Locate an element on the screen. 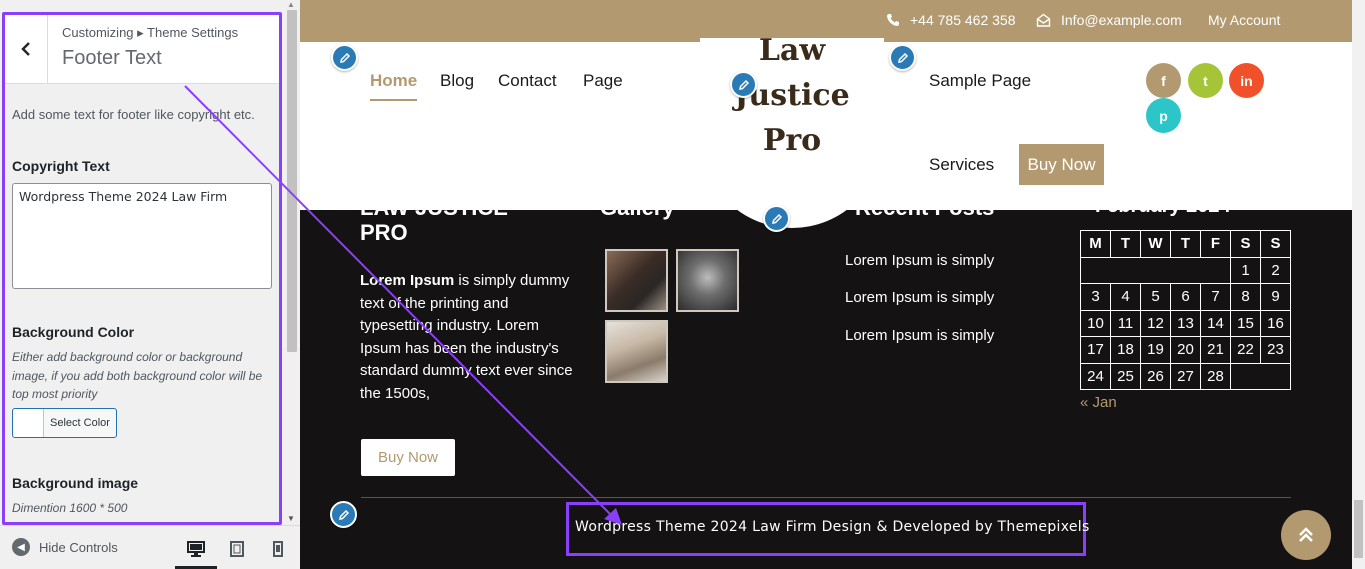 The height and width of the screenshot is (569, 1365). calendar-day: 3 is located at coordinates (1095, 297).